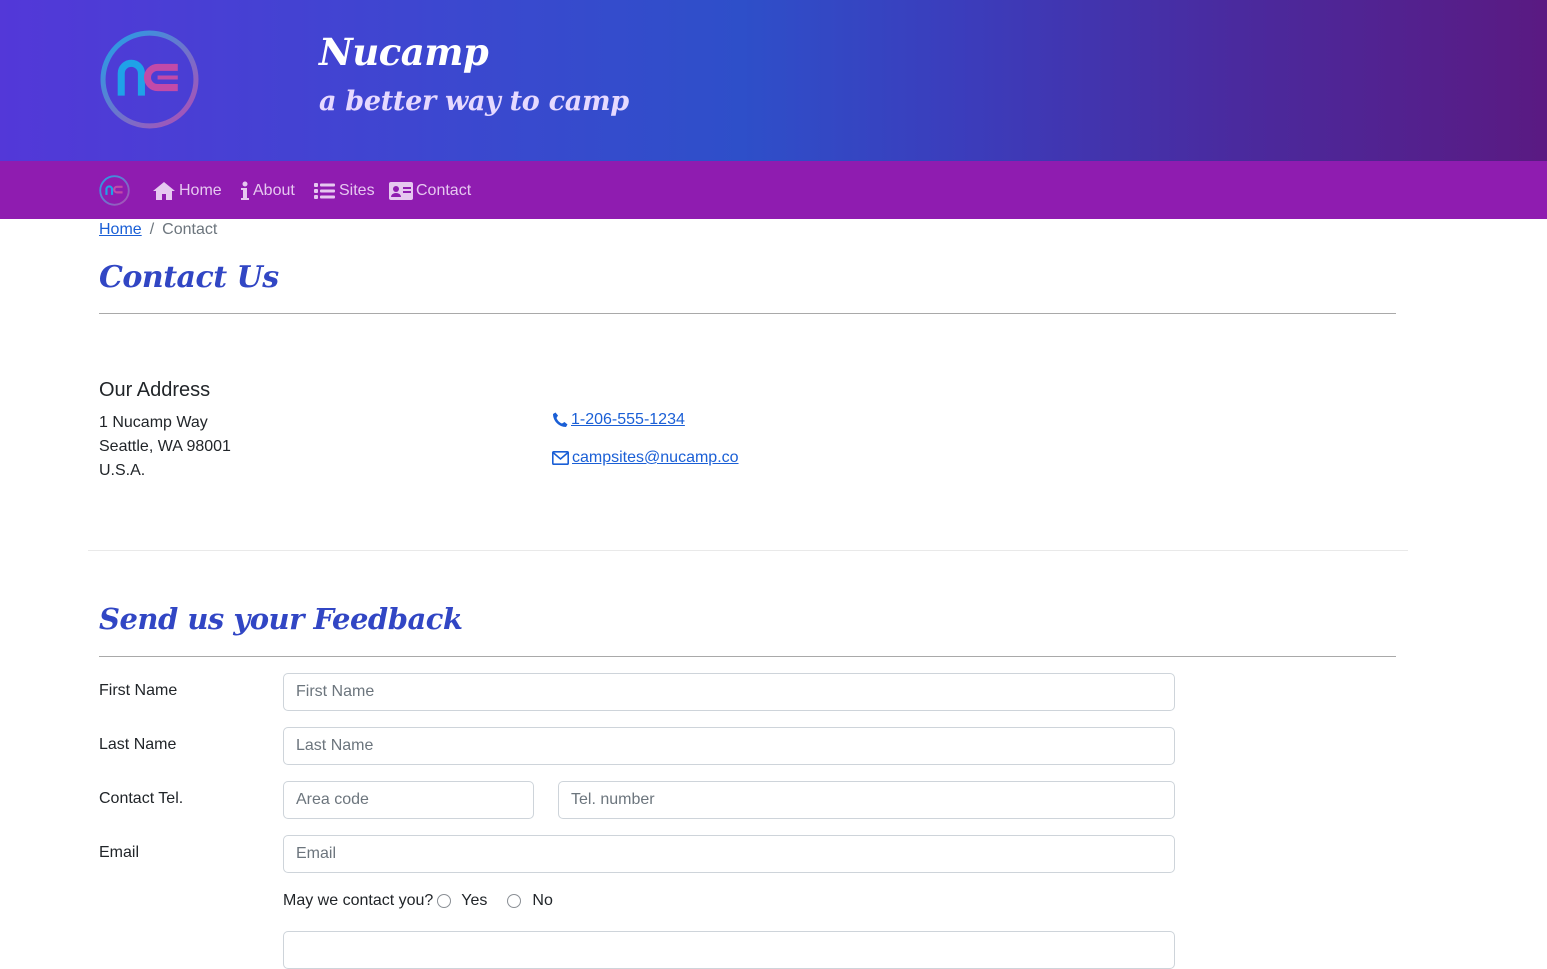 The width and height of the screenshot is (1547, 969). What do you see at coordinates (514, 901) in the screenshot?
I see `no-radio` at bounding box center [514, 901].